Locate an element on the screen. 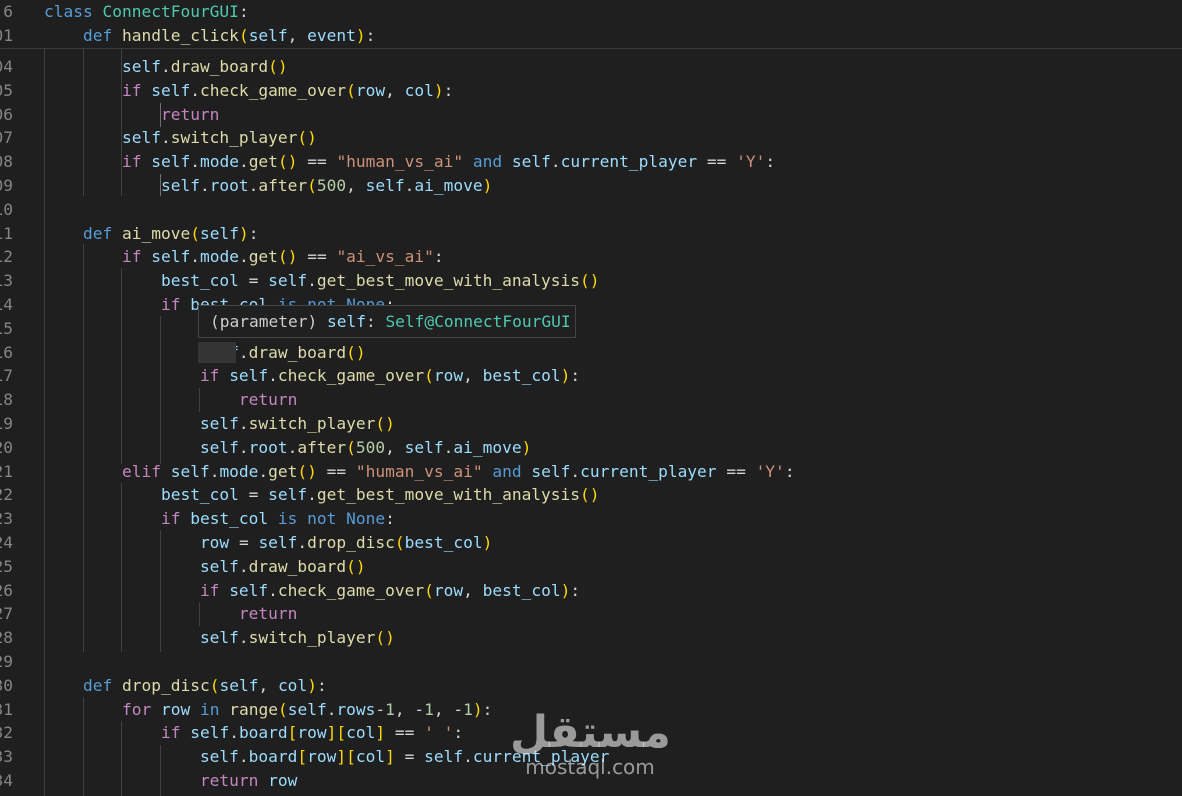  editor-line-number: 06 is located at coordinates (6, 114).